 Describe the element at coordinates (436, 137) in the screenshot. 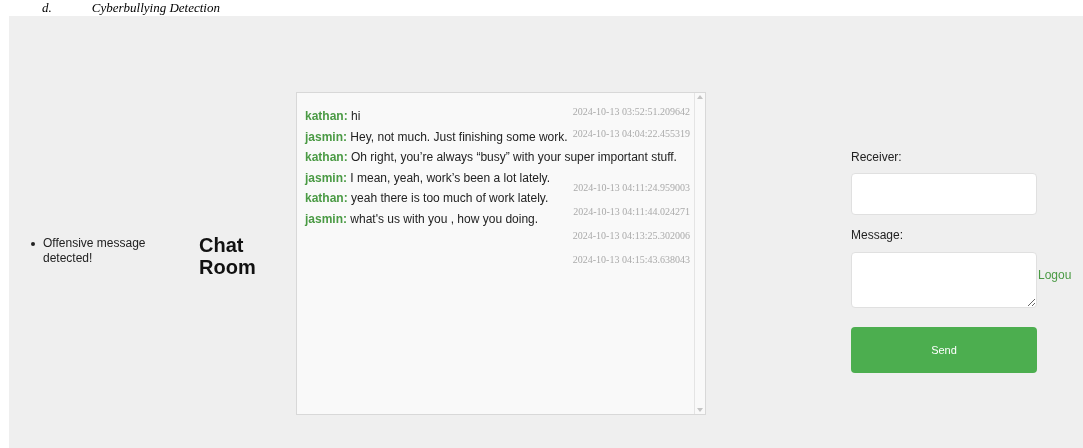

I see `chat-message: jasmin: Hey, not much. Just finishing some work.` at that location.